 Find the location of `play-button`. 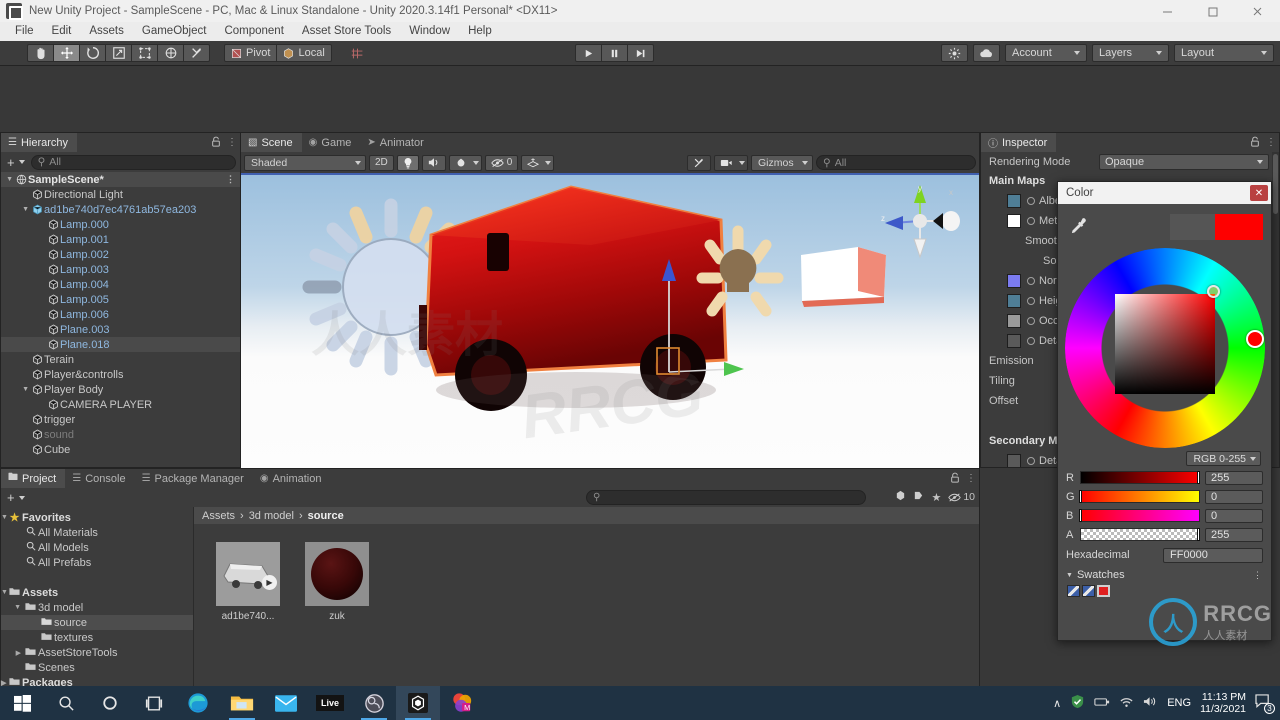

play-button is located at coordinates (588, 53).